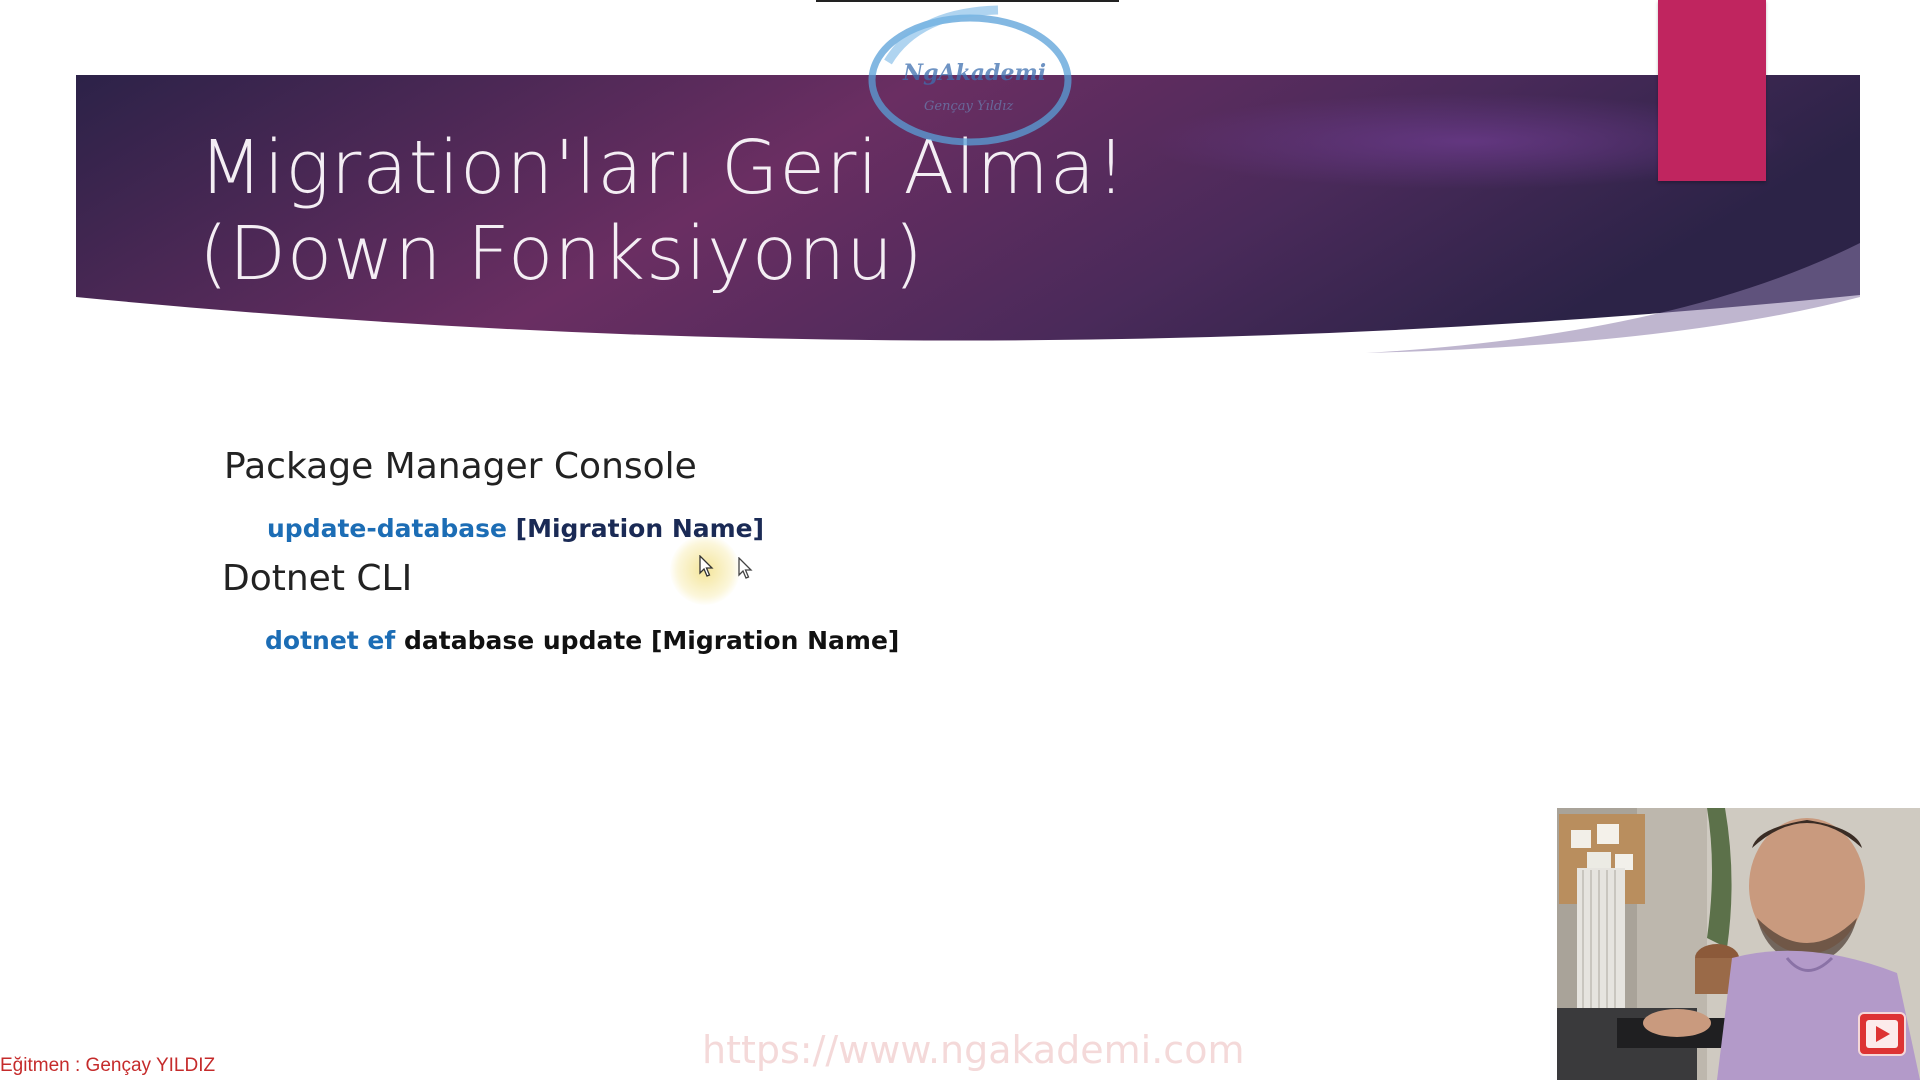  Describe the element at coordinates (330, 640) in the screenshot. I see `command-keyword: dotnet ef` at that location.